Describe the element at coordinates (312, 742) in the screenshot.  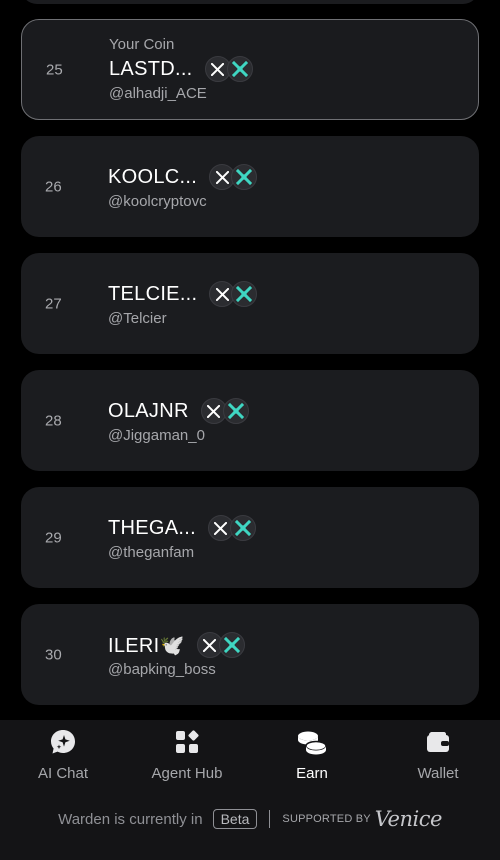
I see `coins-icon` at that location.